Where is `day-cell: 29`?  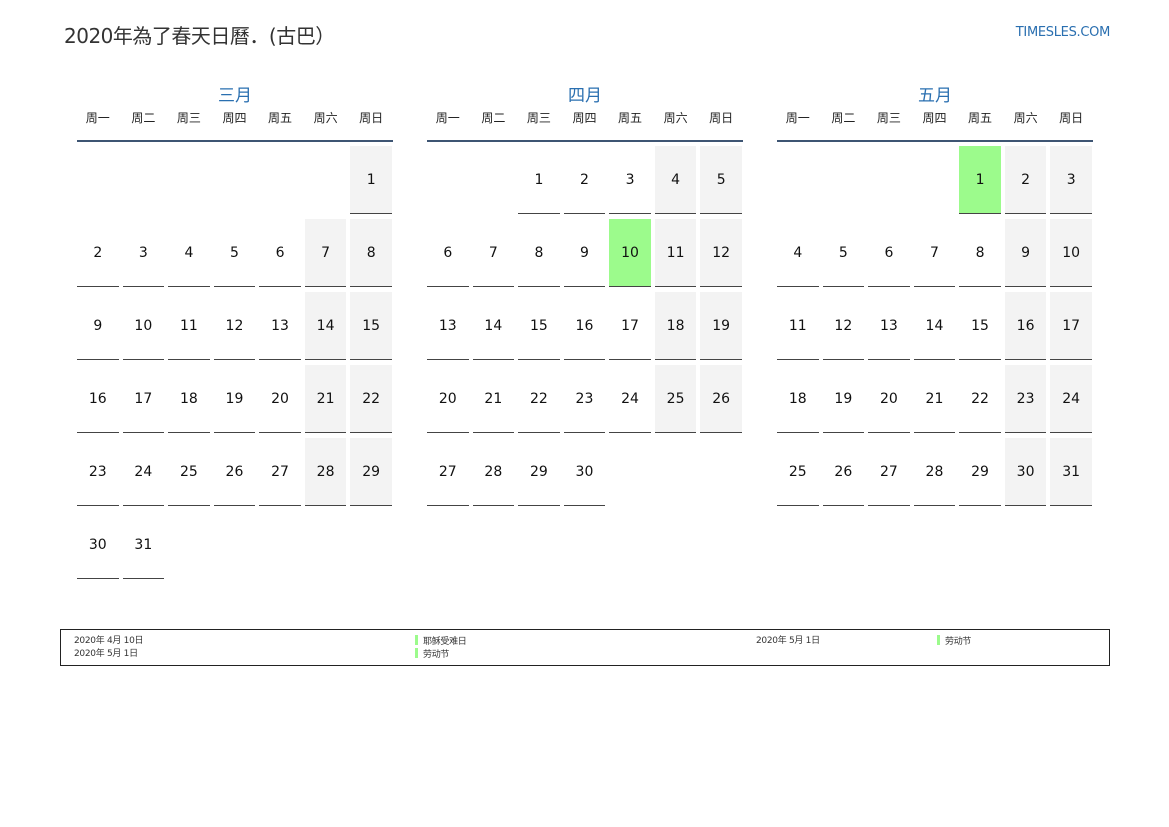
day-cell: 29 is located at coordinates (539, 472).